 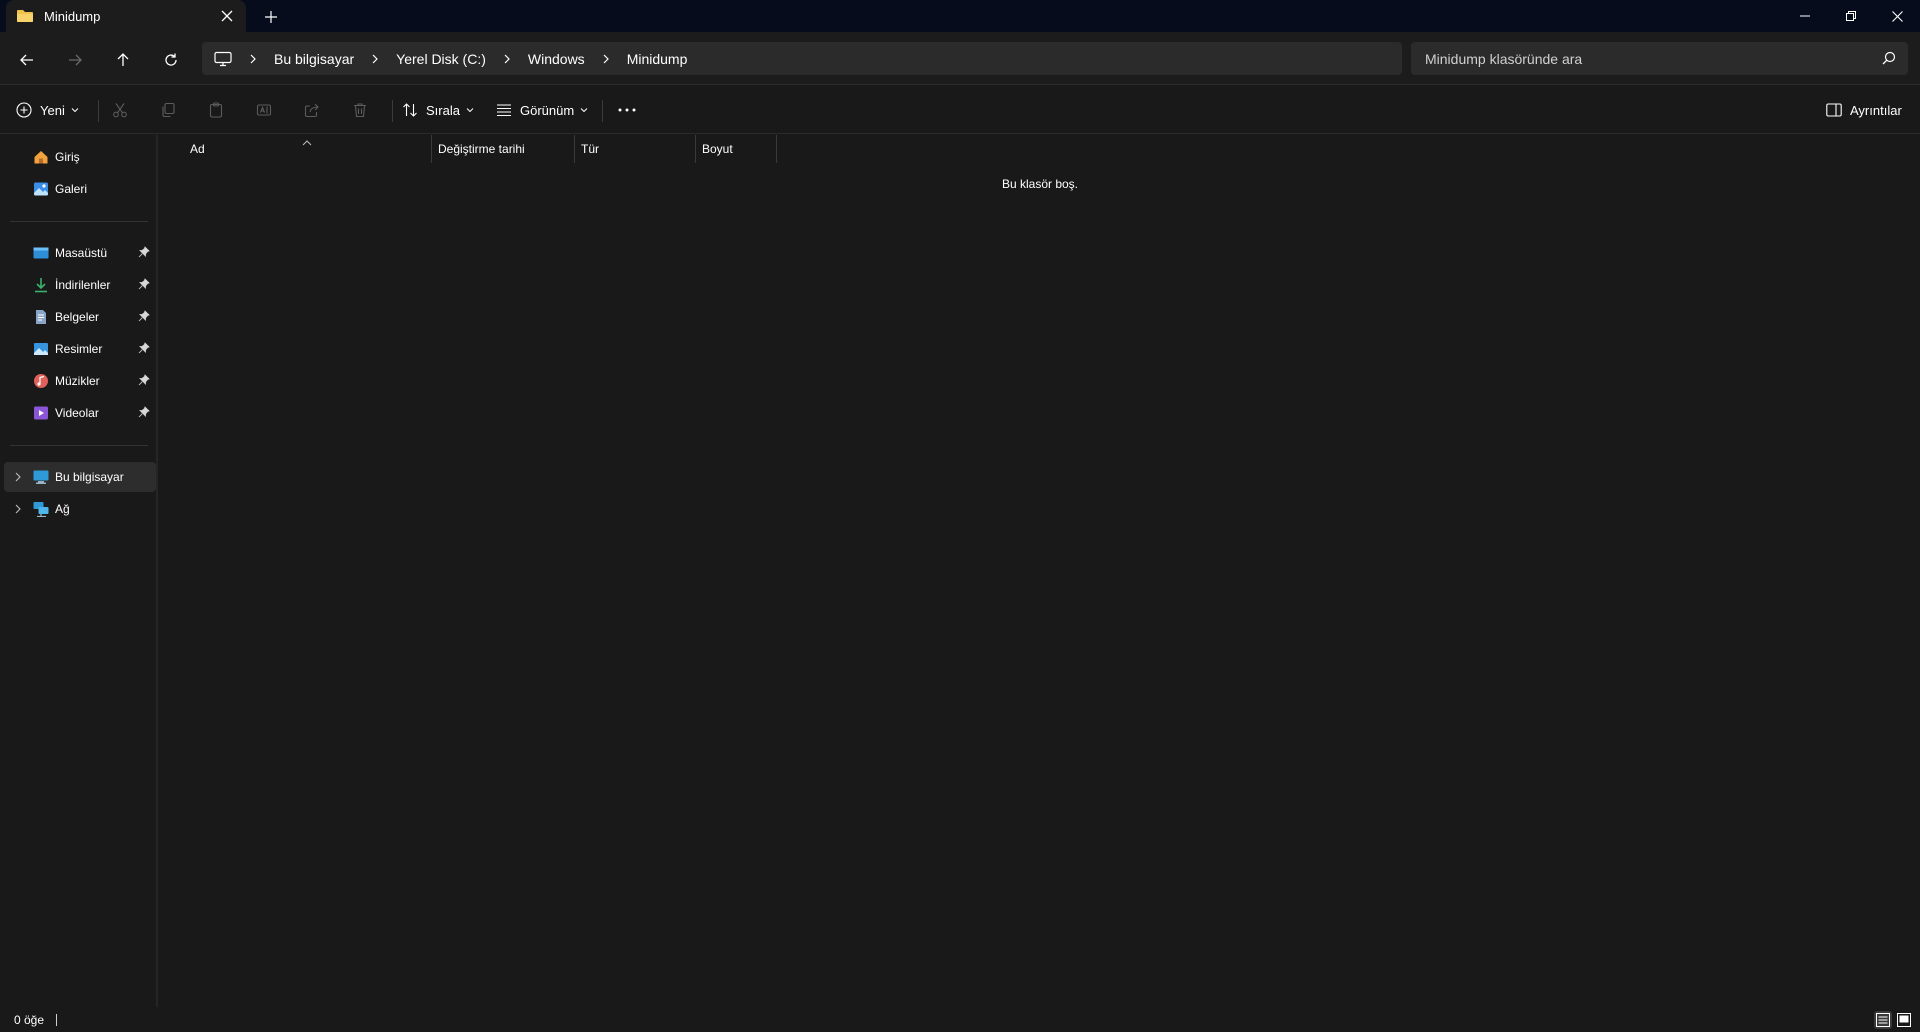 What do you see at coordinates (635, 149) in the screenshot?
I see `column-header-type: Tür` at bounding box center [635, 149].